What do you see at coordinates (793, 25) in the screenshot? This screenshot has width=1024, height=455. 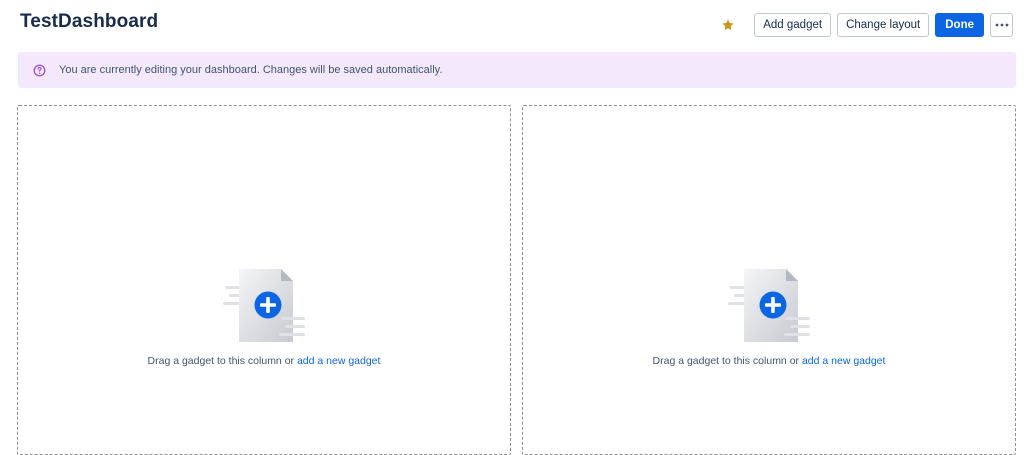 I see `add-gadget-button: Add gadget` at bounding box center [793, 25].